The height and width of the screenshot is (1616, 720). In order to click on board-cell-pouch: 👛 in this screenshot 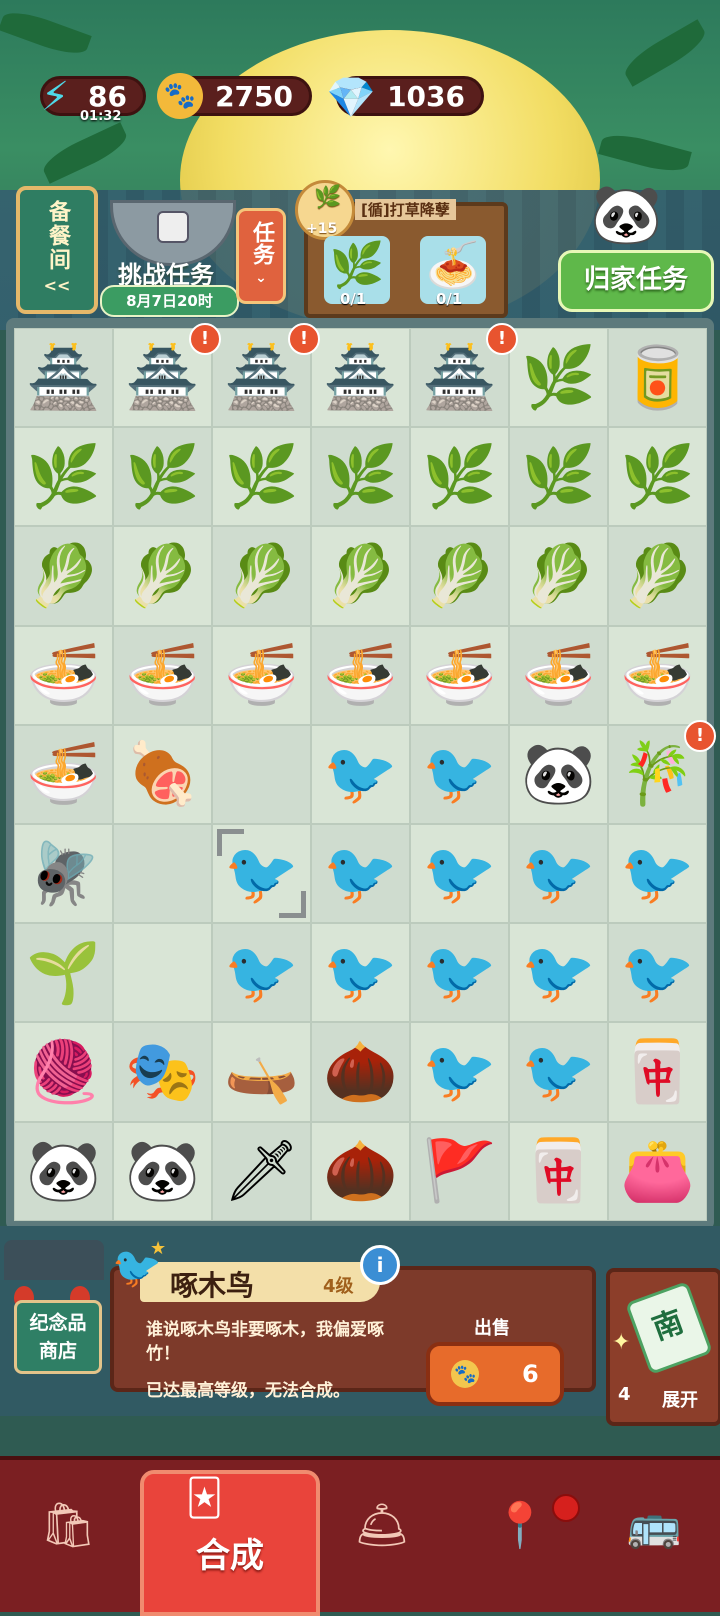, I will do `click(657, 1171)`.